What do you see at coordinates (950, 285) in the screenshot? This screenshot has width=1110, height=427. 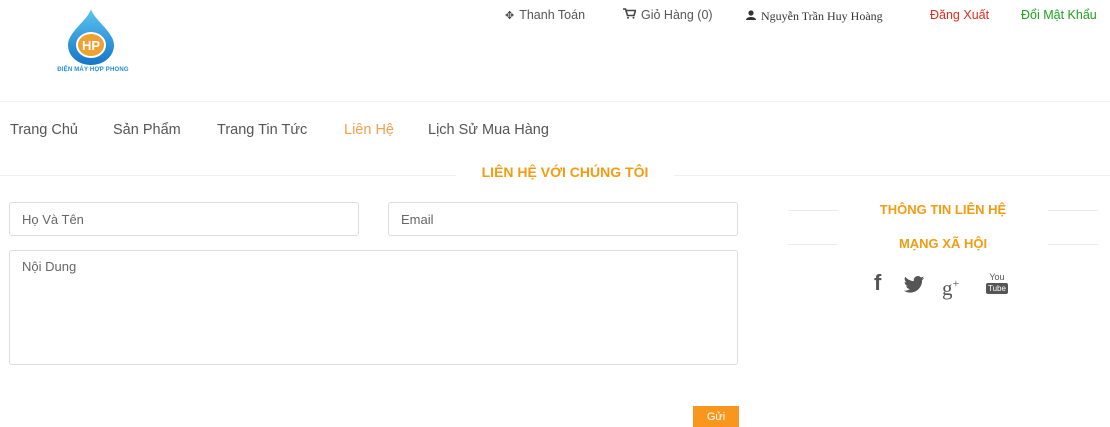 I see `google-plus-icon: g+` at bounding box center [950, 285].